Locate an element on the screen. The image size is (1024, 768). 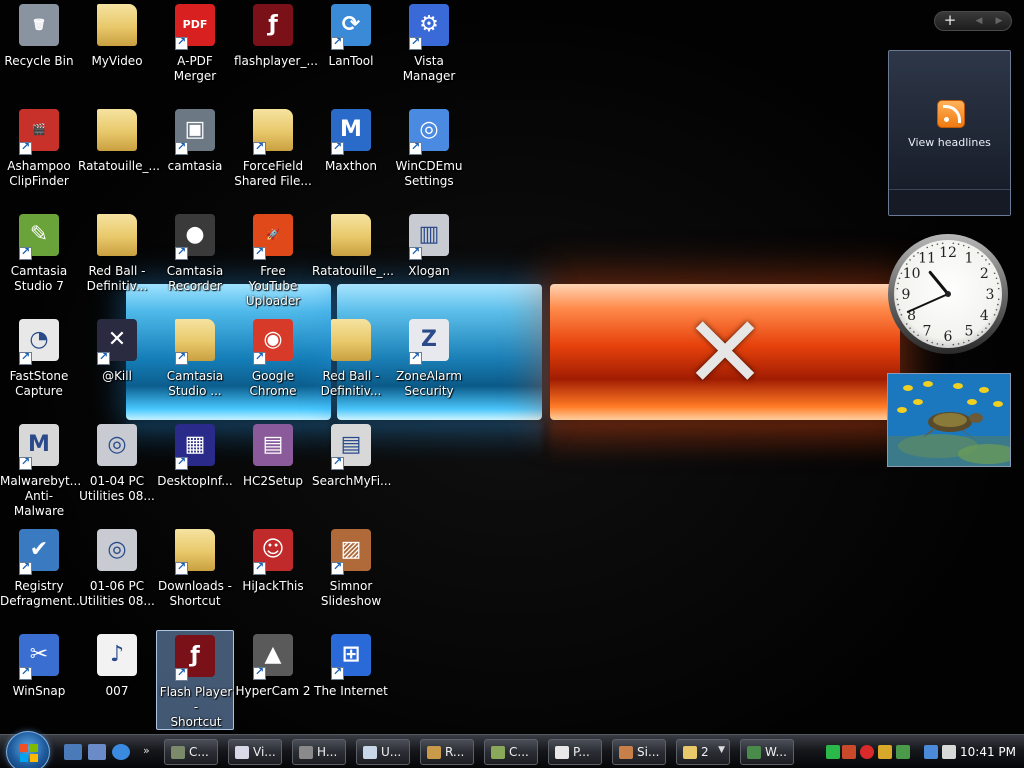
desktop-icon: ▤ HC2Setup is located at coordinates (273, 470).